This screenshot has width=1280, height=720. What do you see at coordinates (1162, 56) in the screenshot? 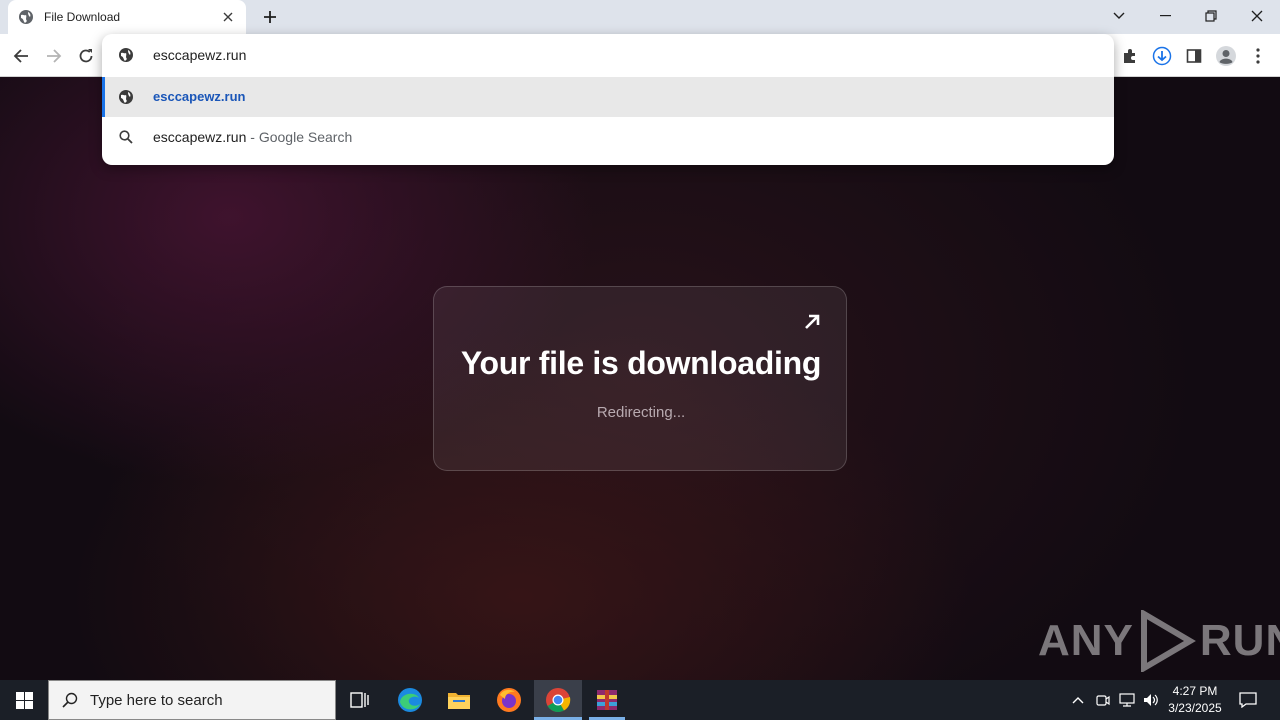
I see `download-icon` at bounding box center [1162, 56].